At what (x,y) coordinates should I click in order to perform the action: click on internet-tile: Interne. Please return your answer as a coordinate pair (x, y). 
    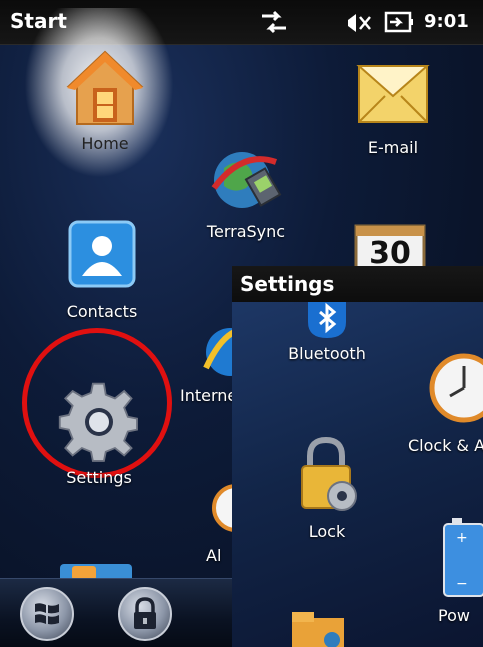
    Looking at the image, I should click on (210, 358).